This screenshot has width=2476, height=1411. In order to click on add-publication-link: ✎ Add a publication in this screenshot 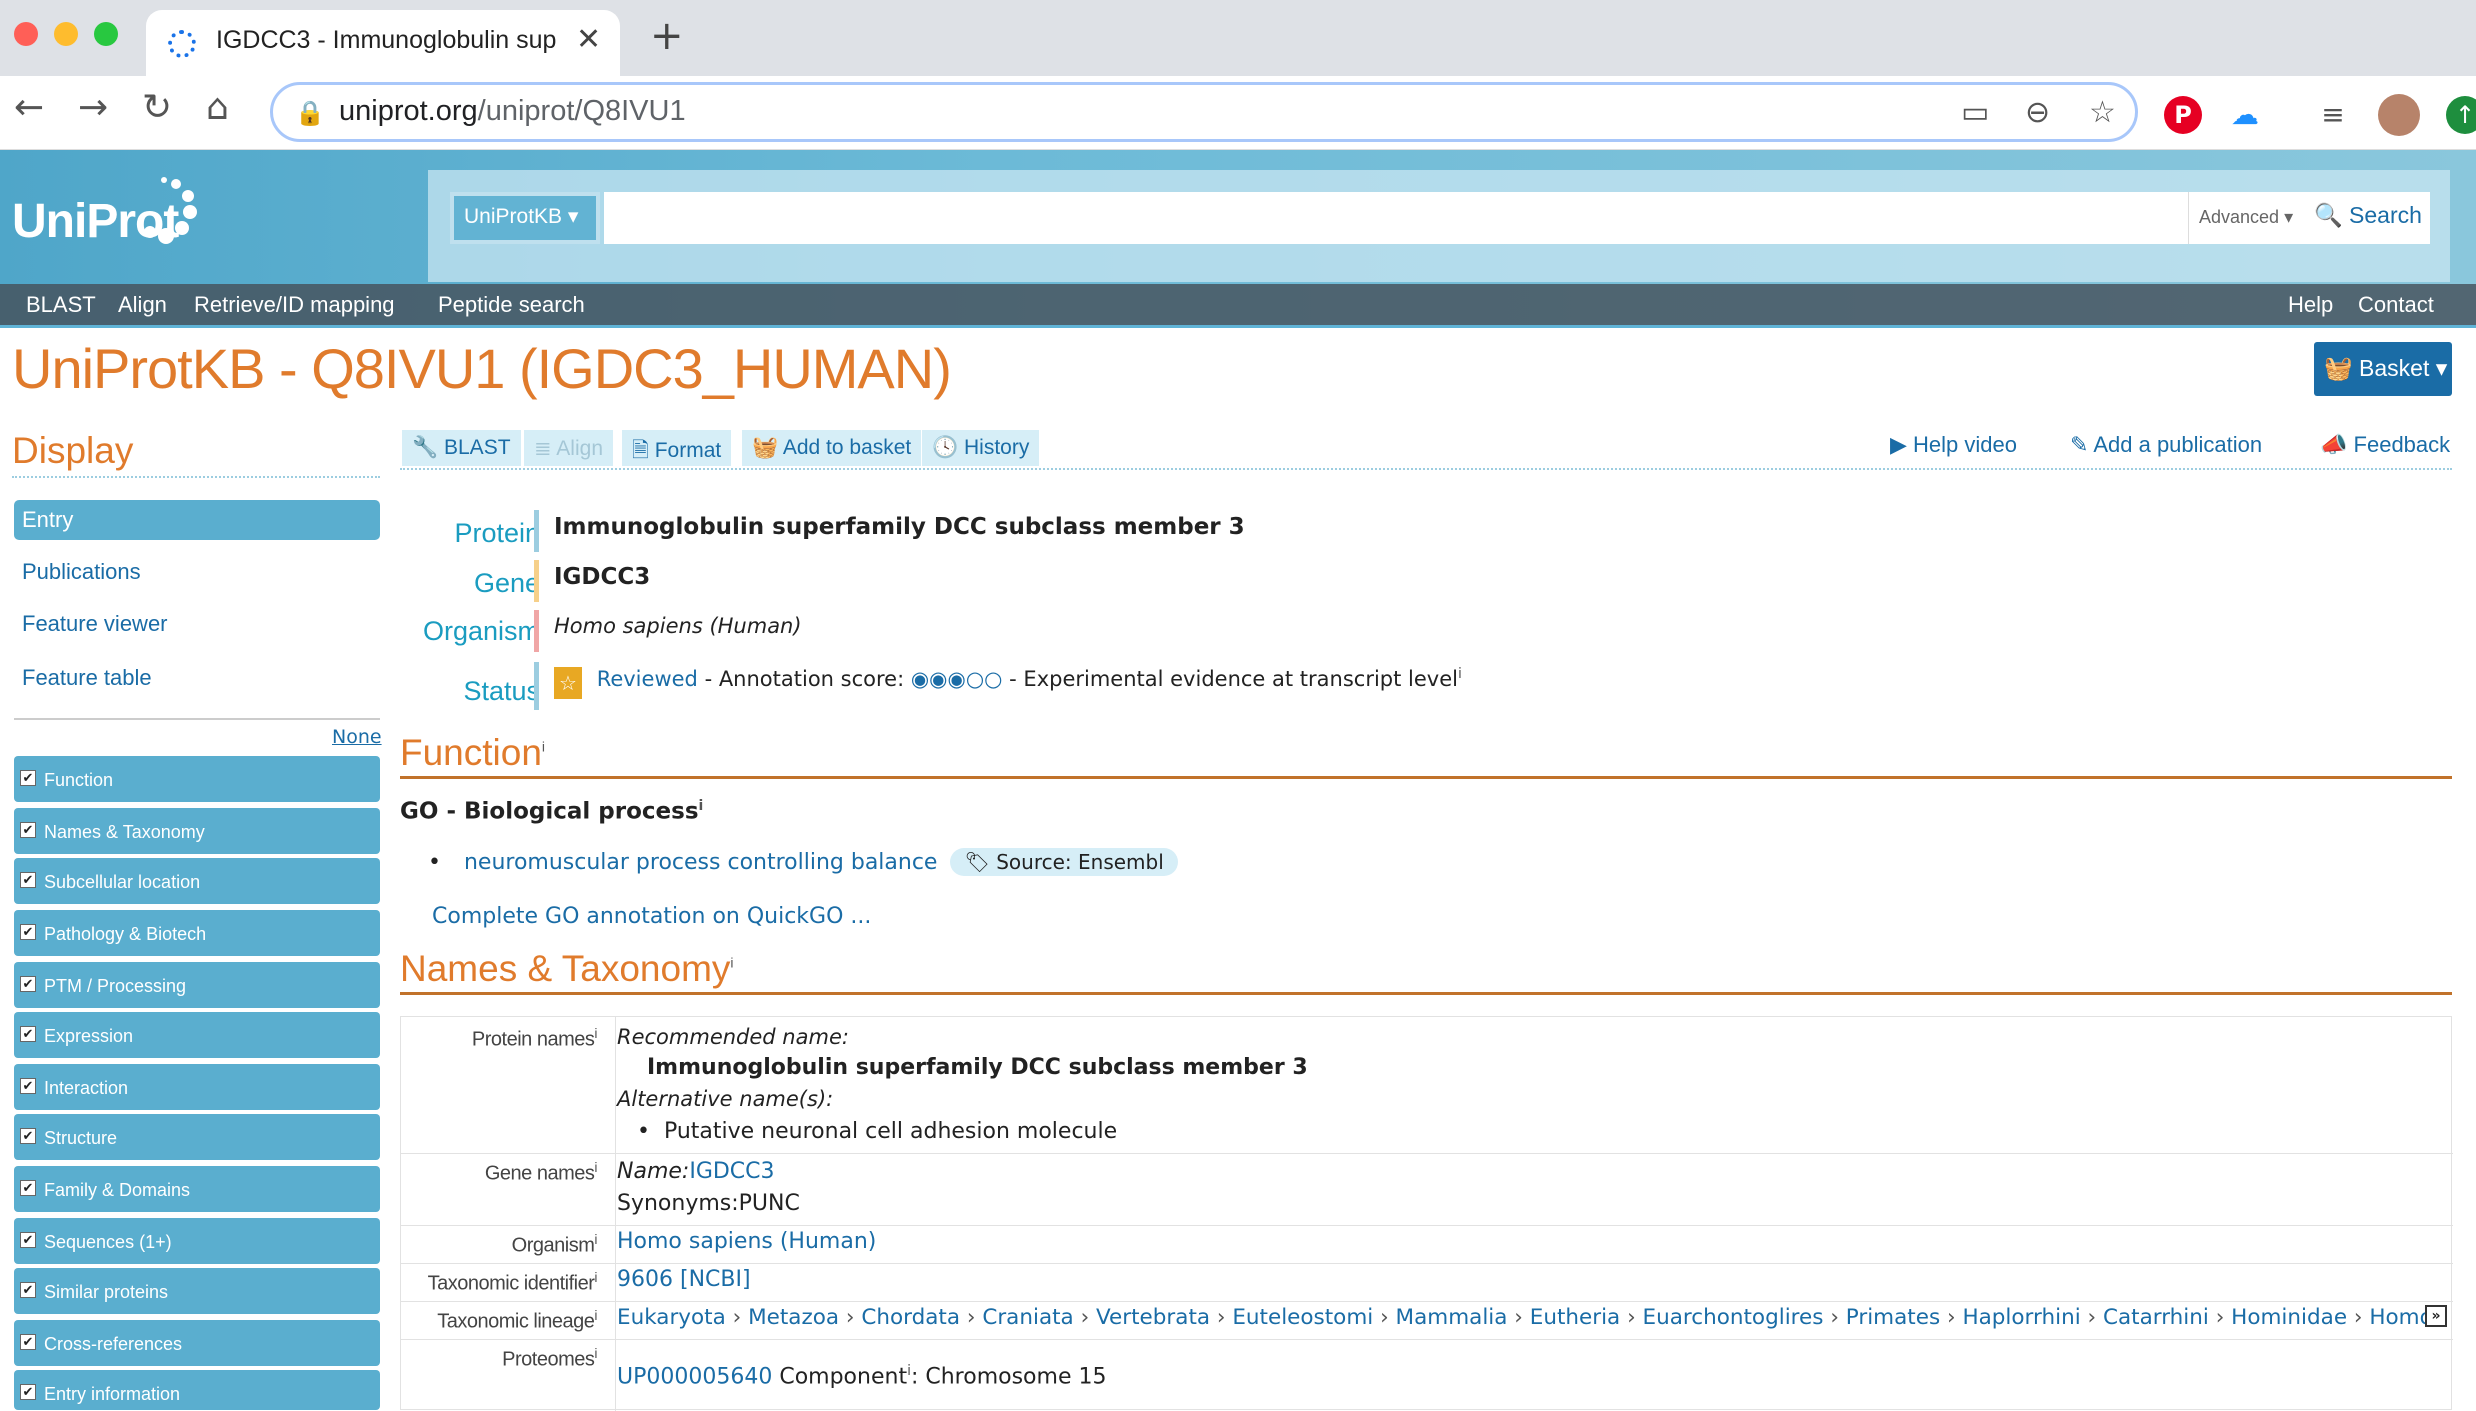, I will do `click(2166, 445)`.